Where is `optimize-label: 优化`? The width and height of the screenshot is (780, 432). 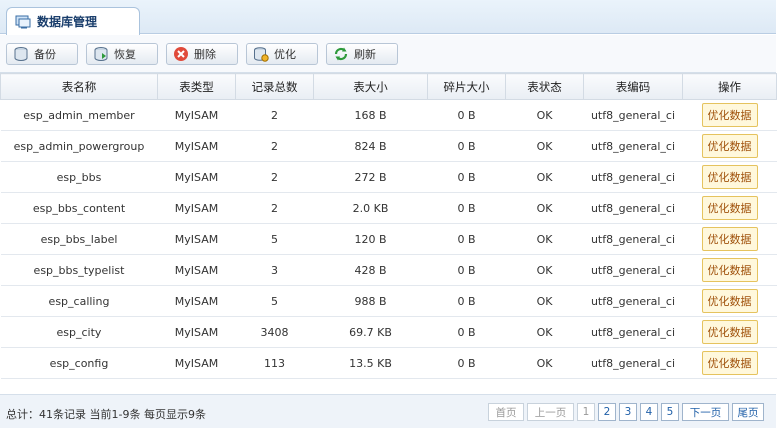
optimize-label: 优化 is located at coordinates (285, 54).